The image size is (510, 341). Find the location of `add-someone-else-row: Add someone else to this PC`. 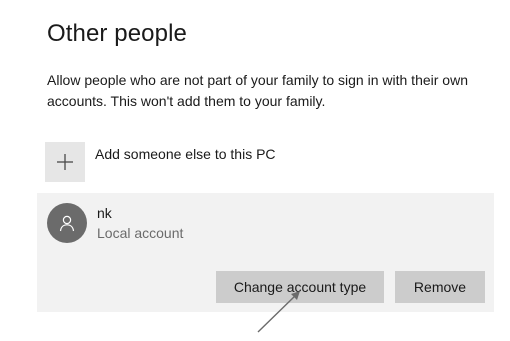

add-someone-else-row: Add someone else to this PC is located at coordinates (160, 162).